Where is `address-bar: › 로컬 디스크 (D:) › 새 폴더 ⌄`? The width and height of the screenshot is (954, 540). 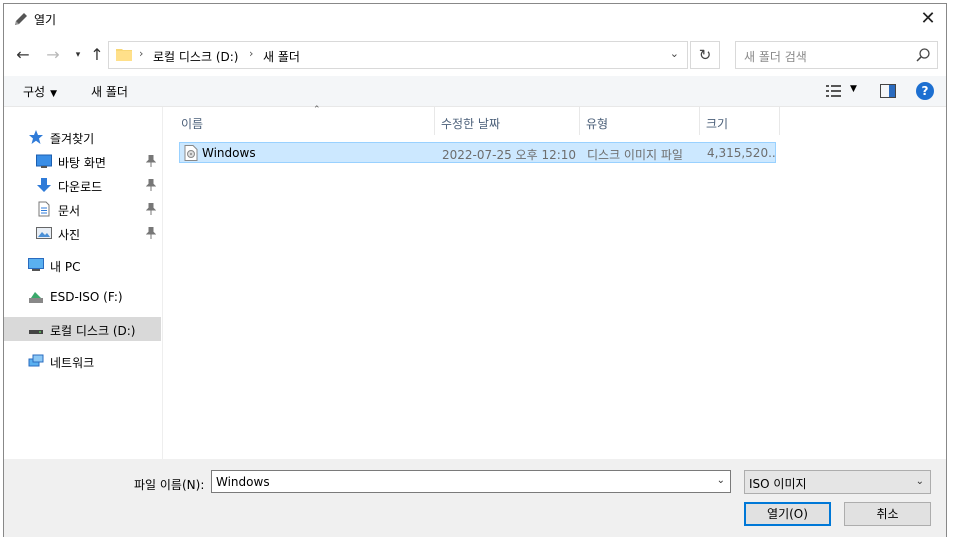 address-bar: › 로컬 디스크 (D:) › 새 폴더 ⌄ is located at coordinates (398, 55).